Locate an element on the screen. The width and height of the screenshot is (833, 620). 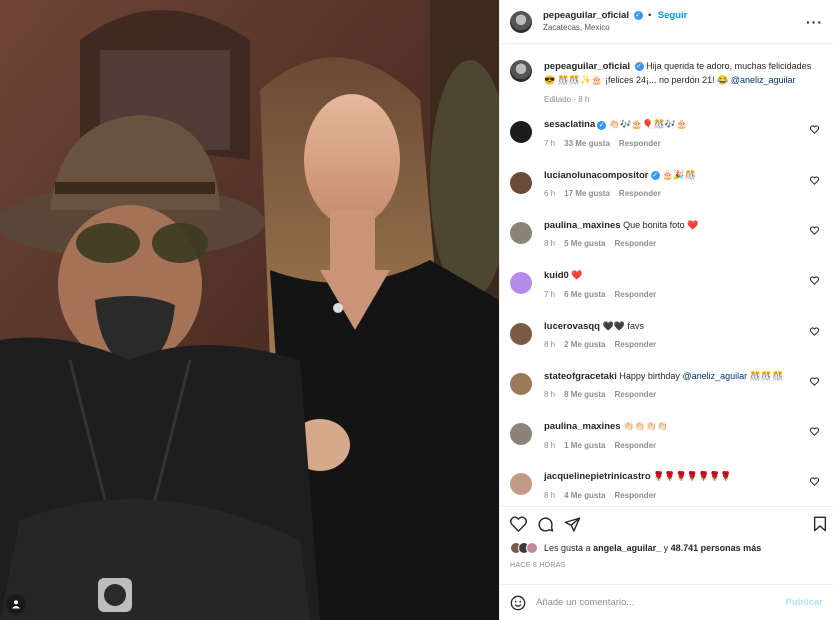
likes-user: angela_aguilar_ is located at coordinates (627, 548).